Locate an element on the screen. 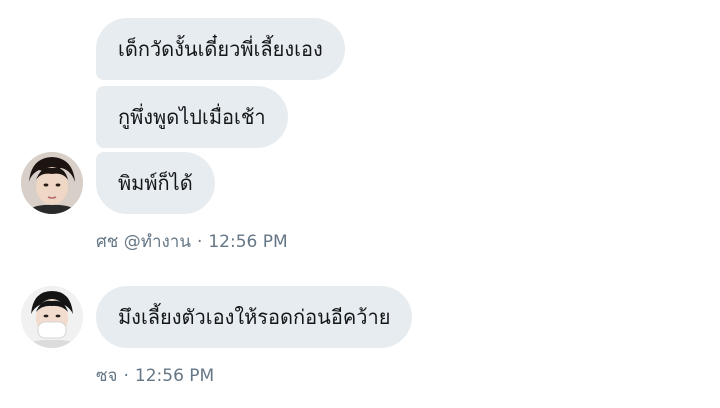 The height and width of the screenshot is (408, 720). sender-name: ศช @ทำงาน is located at coordinates (143, 242).